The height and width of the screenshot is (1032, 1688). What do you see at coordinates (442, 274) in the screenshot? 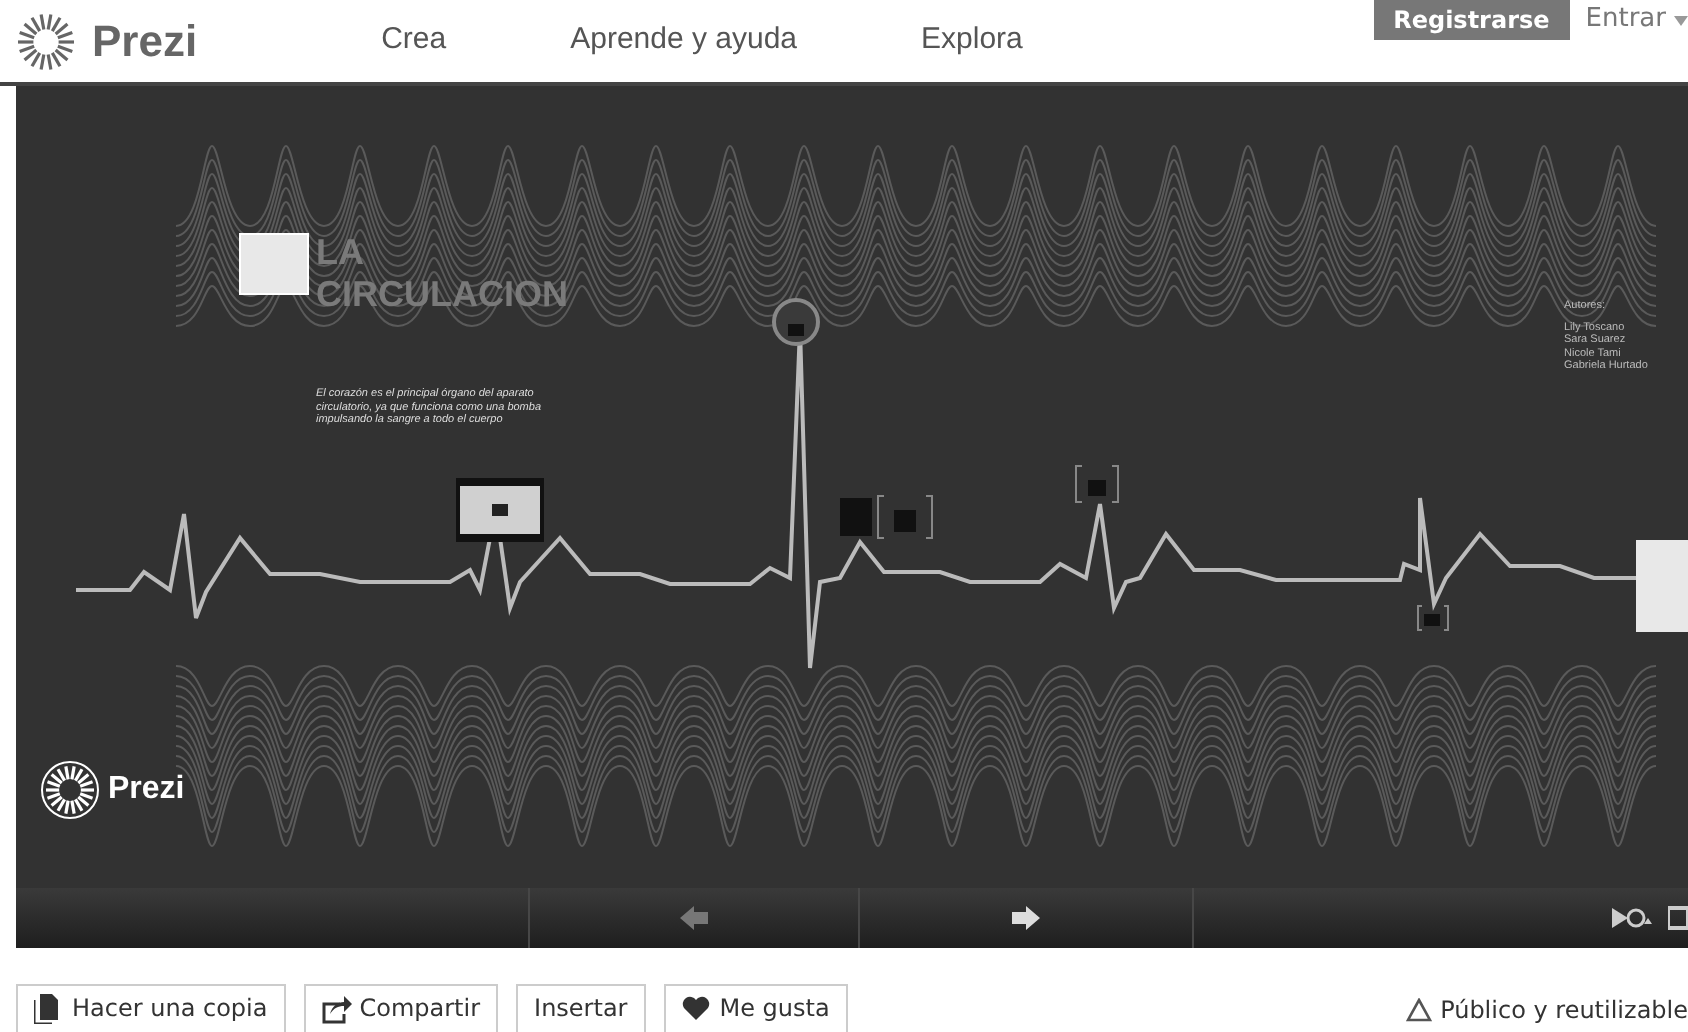
I see `slide-title: LA CIRCULACION` at bounding box center [442, 274].